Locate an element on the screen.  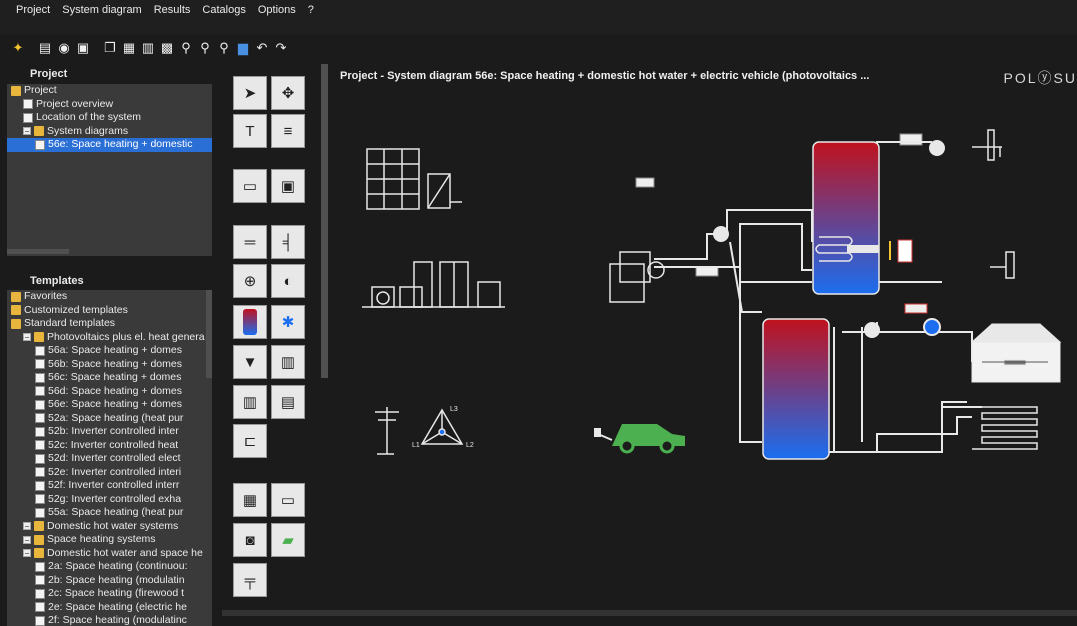
dhw-storage-tank is located at coordinates (846, 218).